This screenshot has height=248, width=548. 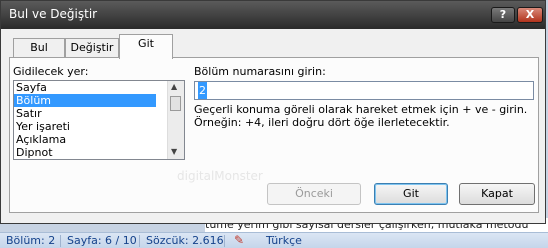 What do you see at coordinates (530, 15) in the screenshot?
I see `close-icon: X` at bounding box center [530, 15].